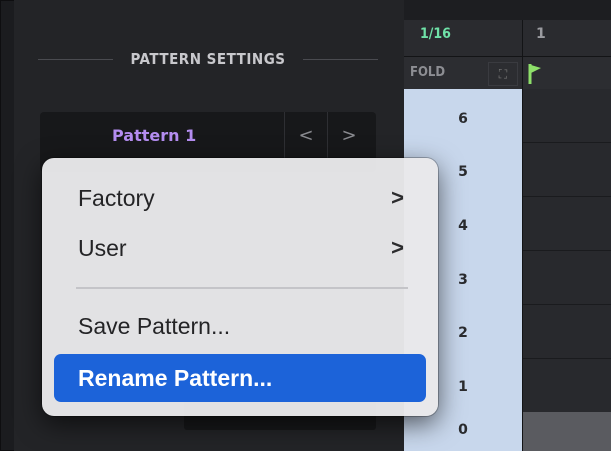 The height and width of the screenshot is (451, 611). Describe the element at coordinates (567, 431) in the screenshot. I see `grid-bottom-row` at that location.